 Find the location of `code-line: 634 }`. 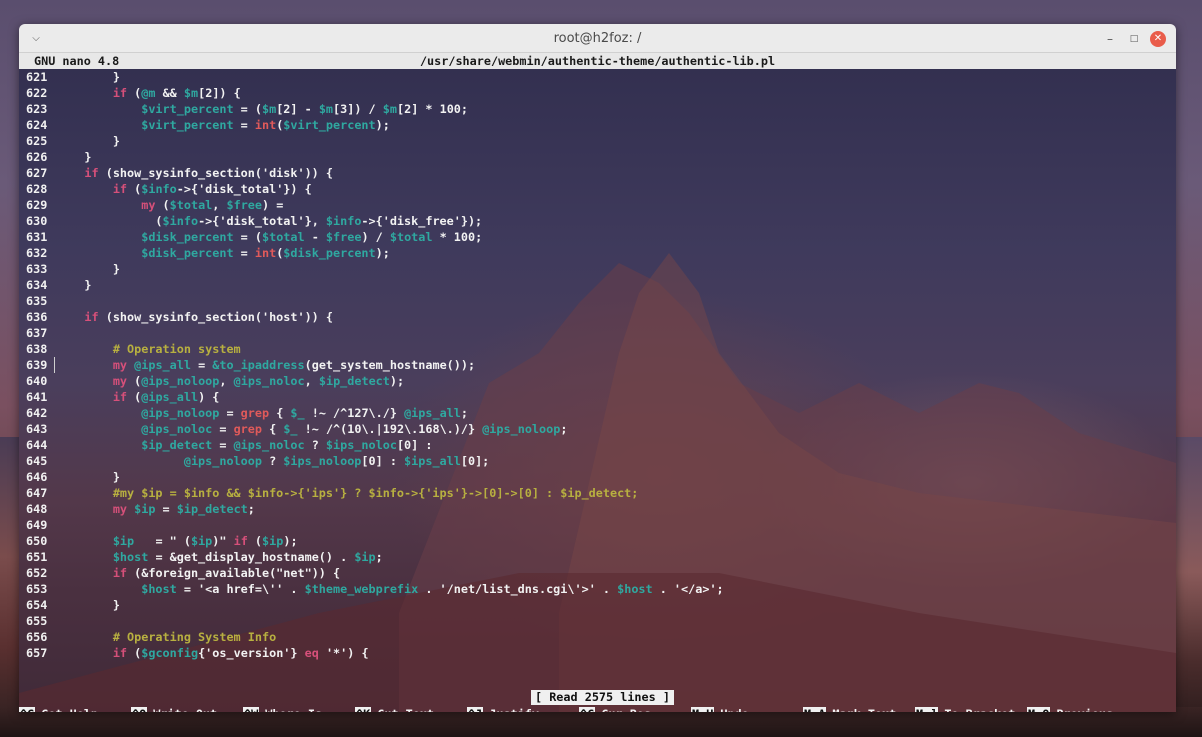

code-line: 634 } is located at coordinates (597, 285).